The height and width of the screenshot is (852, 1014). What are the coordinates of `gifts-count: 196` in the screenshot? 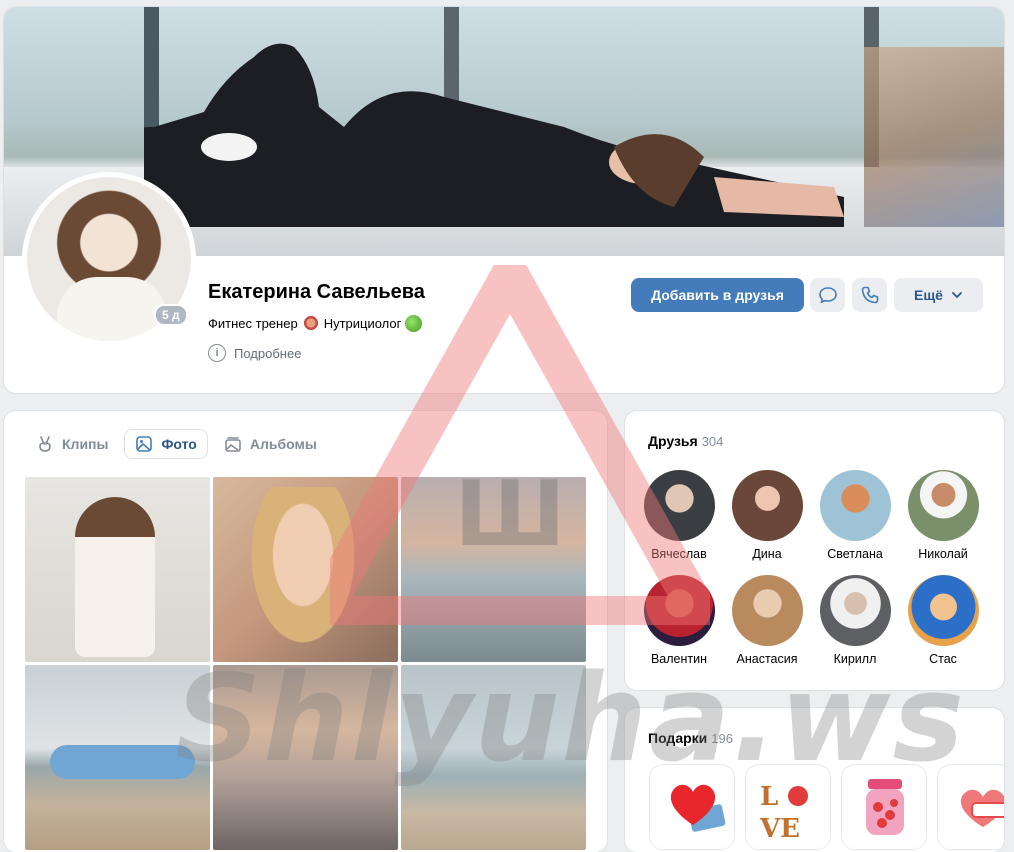 It's located at (722, 738).